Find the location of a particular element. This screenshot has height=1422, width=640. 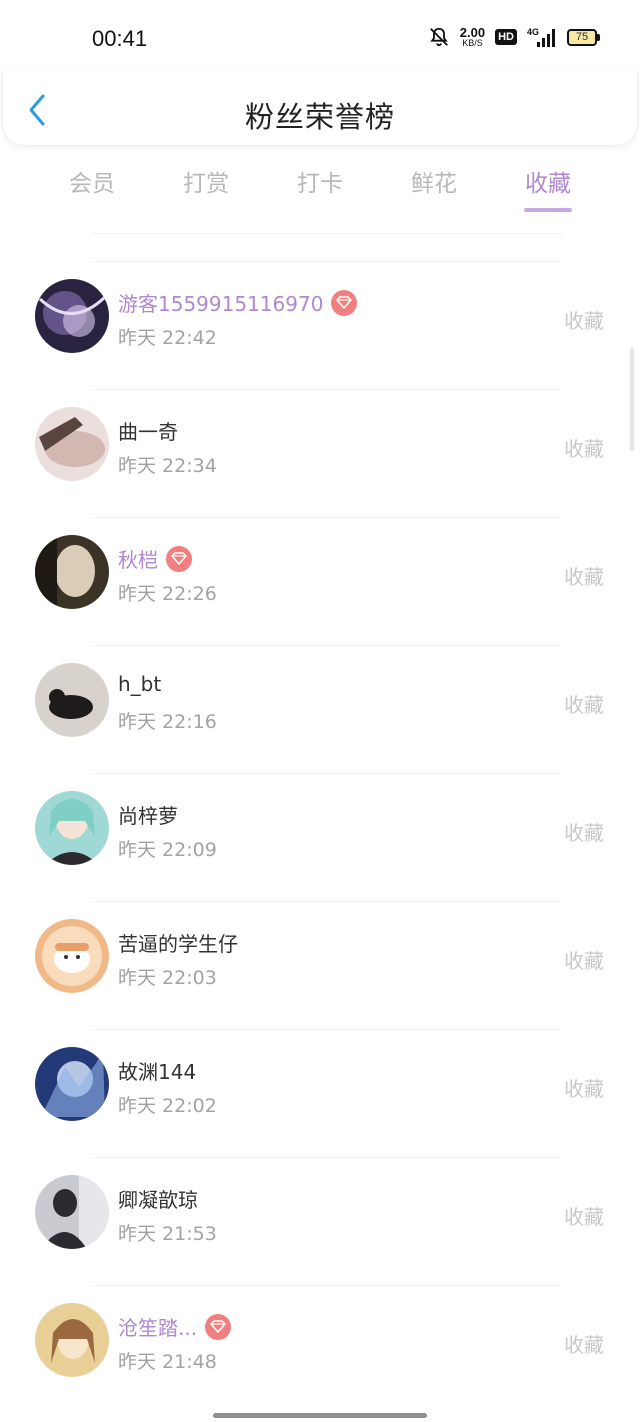

timestamp: 昨天 21:53 is located at coordinates (167, 1234).